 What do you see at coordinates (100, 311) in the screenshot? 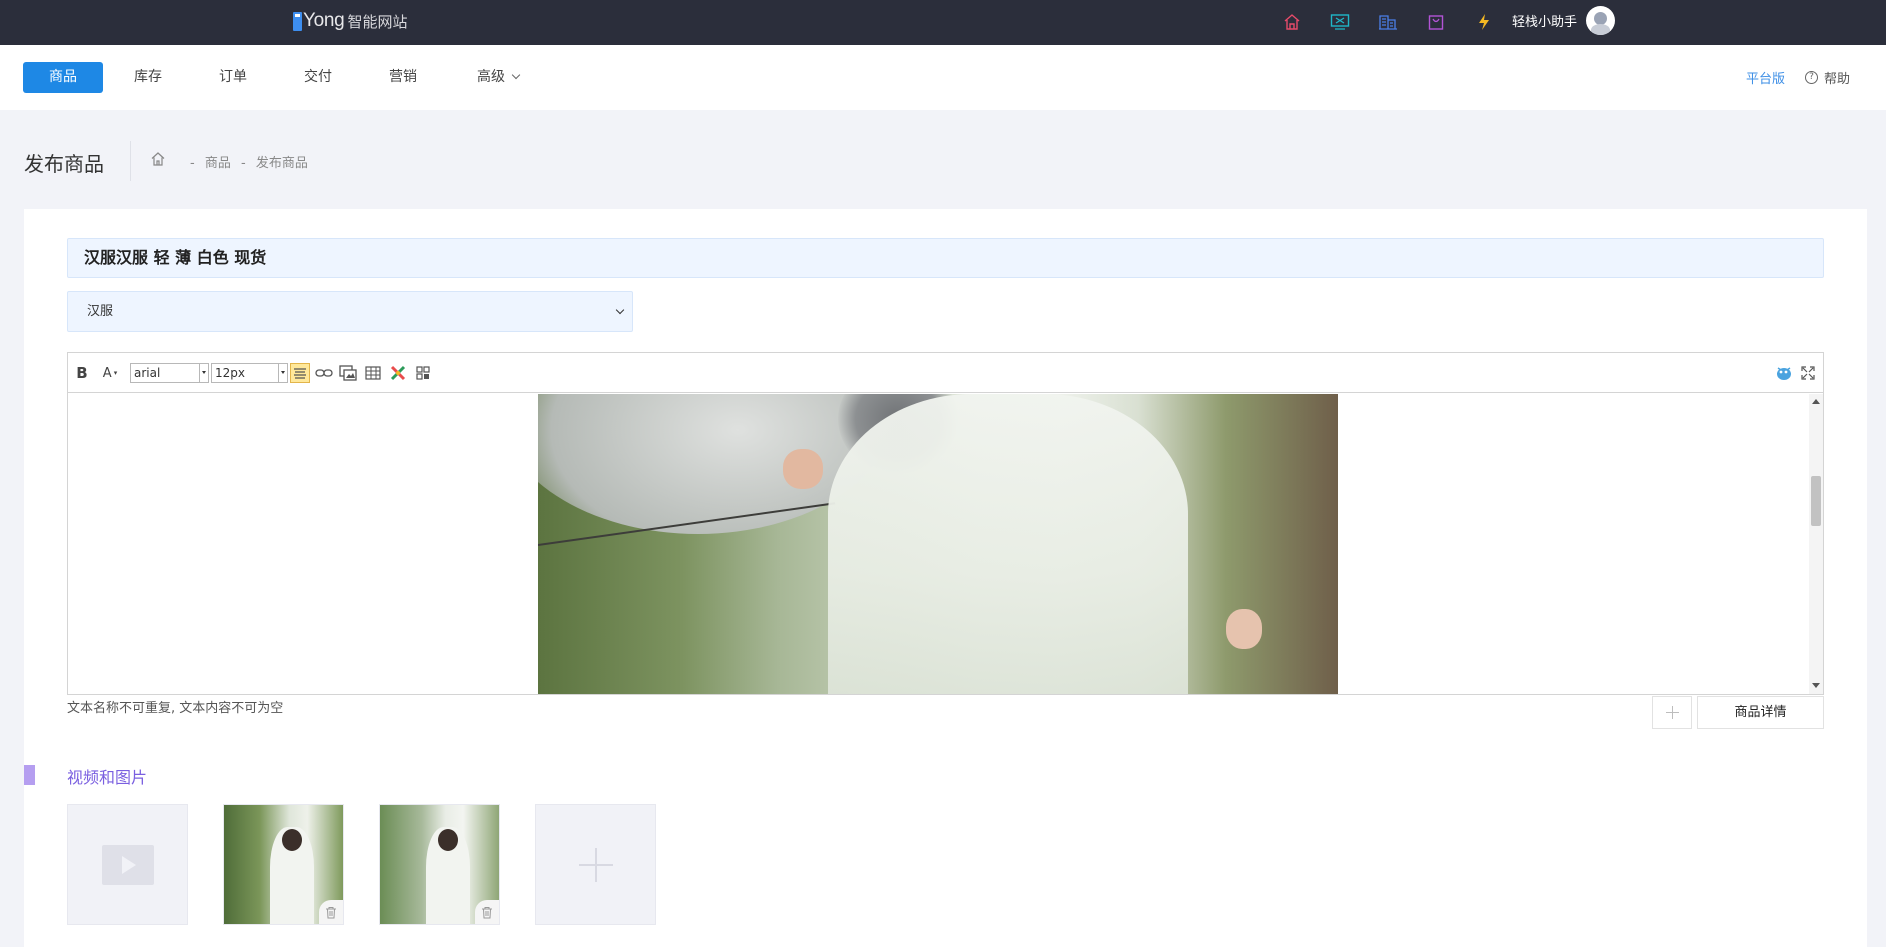
I see `category-select-value: 汉服` at bounding box center [100, 311].